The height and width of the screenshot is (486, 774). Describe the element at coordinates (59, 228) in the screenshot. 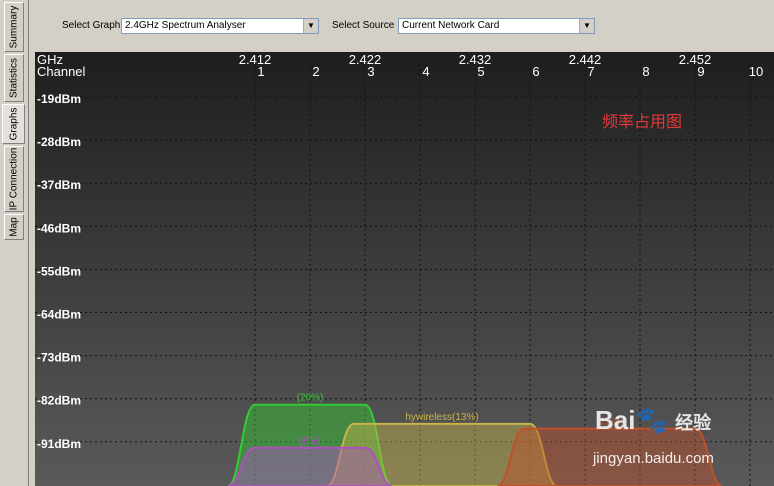

I see `dbm-tick-label: -46dBm` at that location.